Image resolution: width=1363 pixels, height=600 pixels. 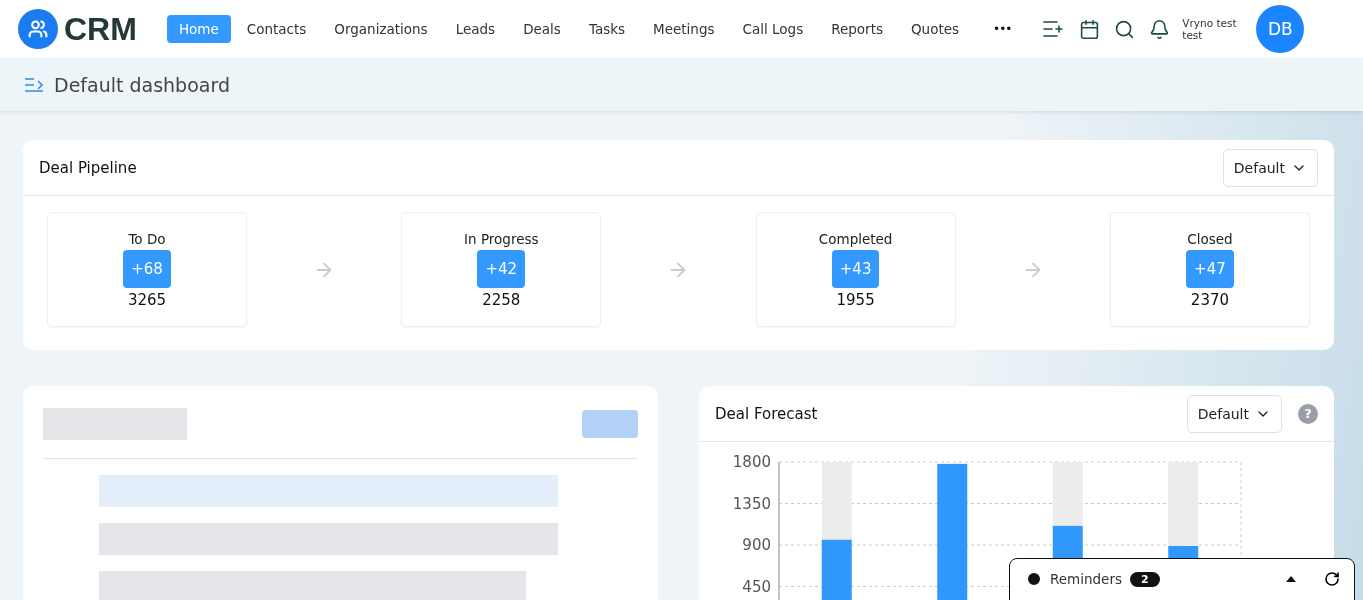 I want to click on delta-badge: +68, so click(x=147, y=268).